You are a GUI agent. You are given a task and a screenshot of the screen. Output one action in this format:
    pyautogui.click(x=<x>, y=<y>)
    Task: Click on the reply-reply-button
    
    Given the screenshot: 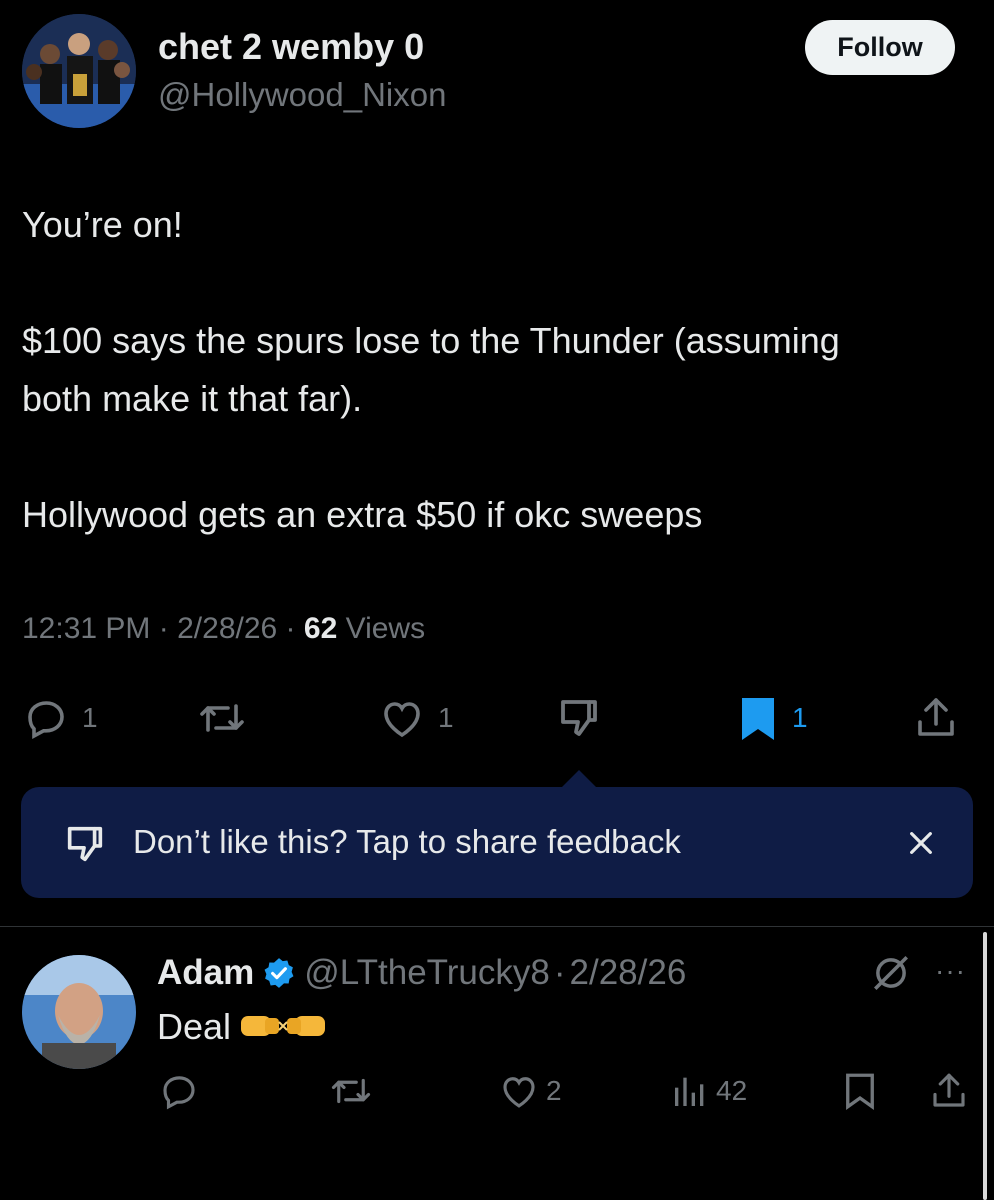 What is the action you would take?
    pyautogui.click(x=179, y=1091)
    